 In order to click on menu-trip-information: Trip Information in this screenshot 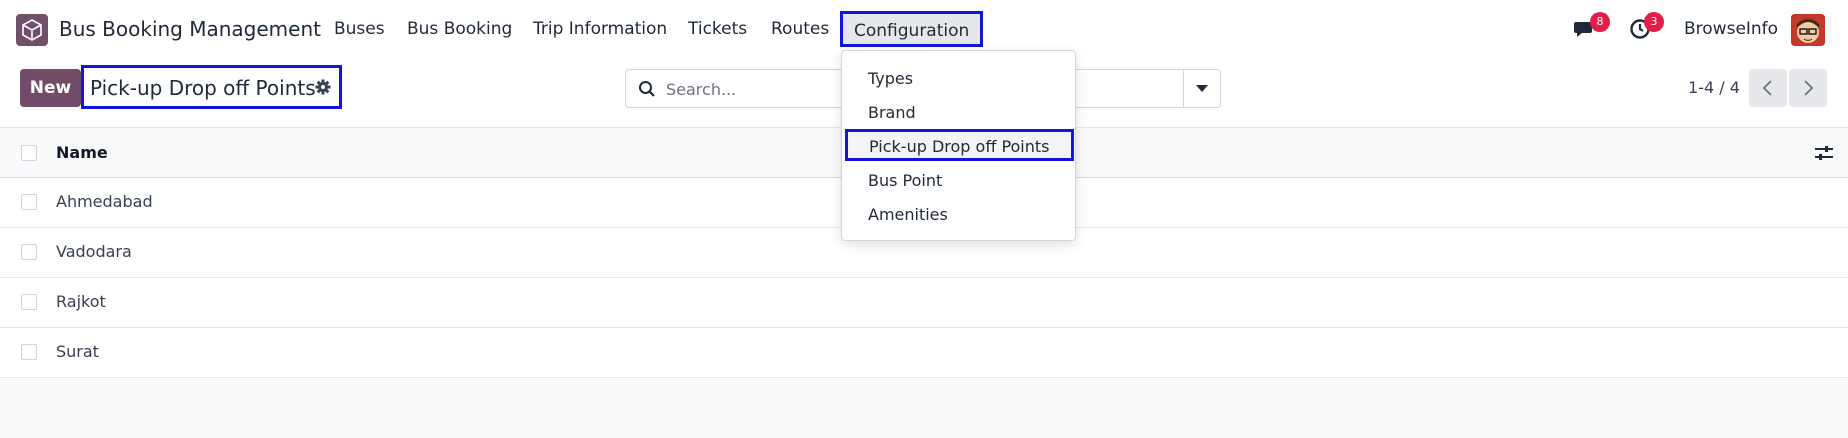, I will do `click(600, 29)`.